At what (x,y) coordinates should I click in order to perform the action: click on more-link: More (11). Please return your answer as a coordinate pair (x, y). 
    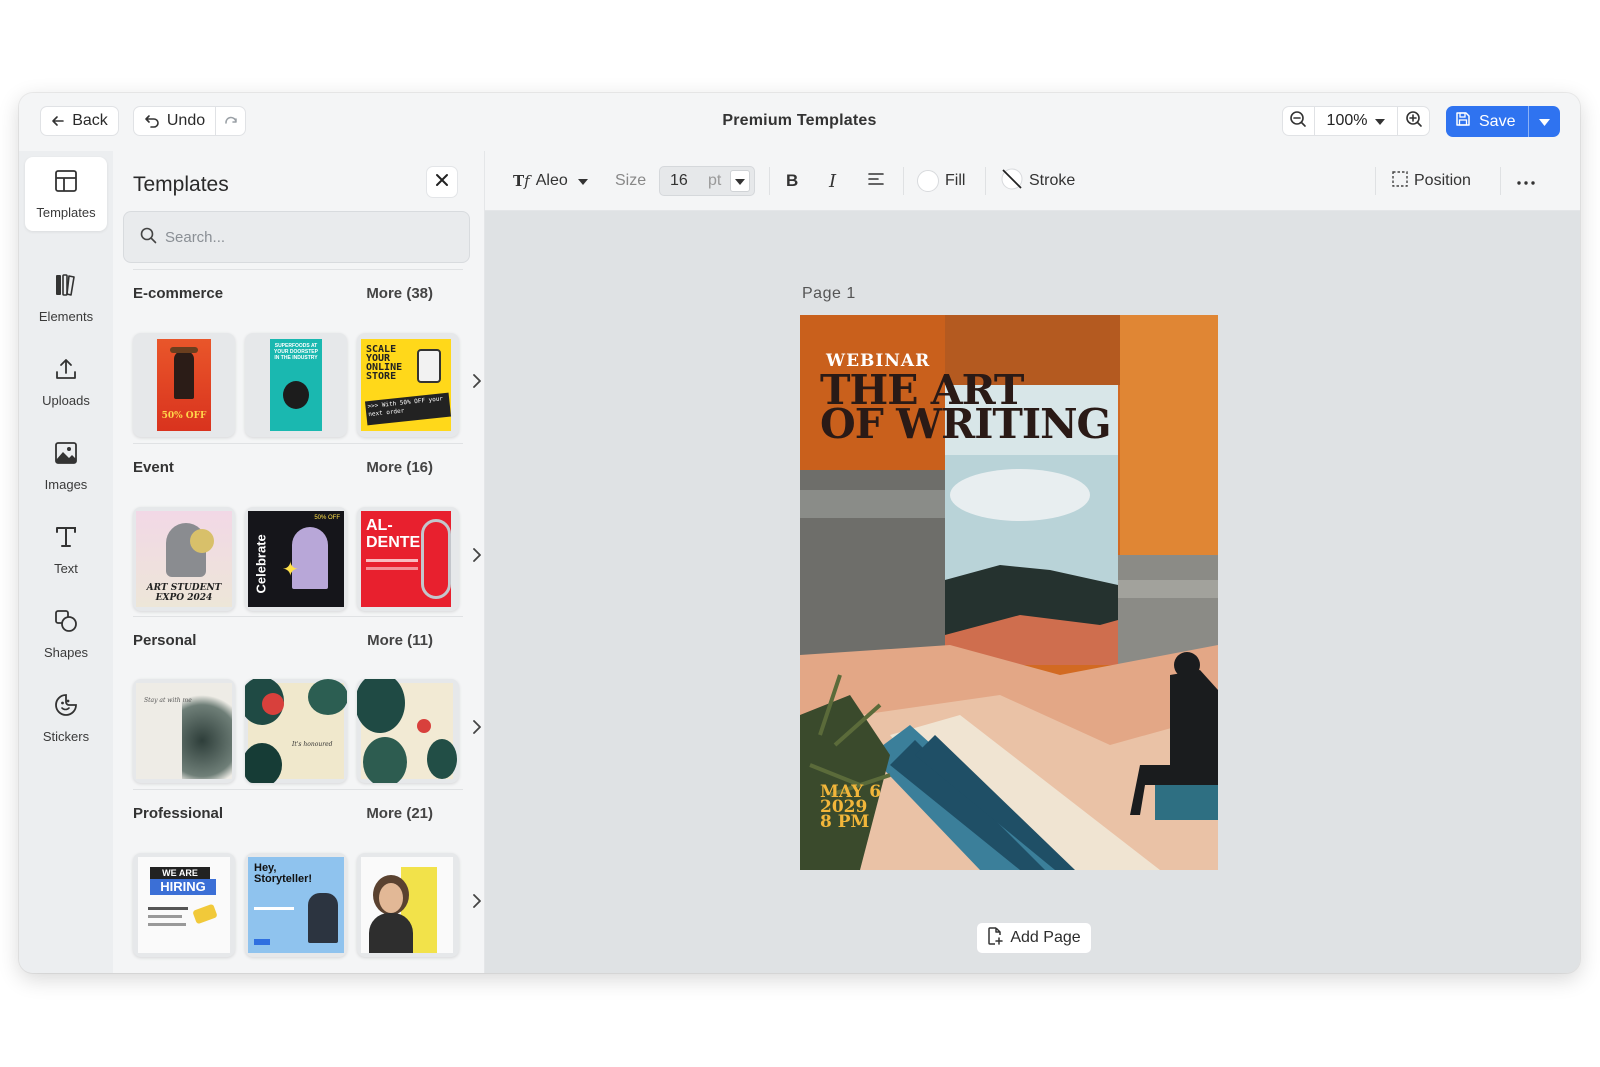
    Looking at the image, I should click on (400, 640).